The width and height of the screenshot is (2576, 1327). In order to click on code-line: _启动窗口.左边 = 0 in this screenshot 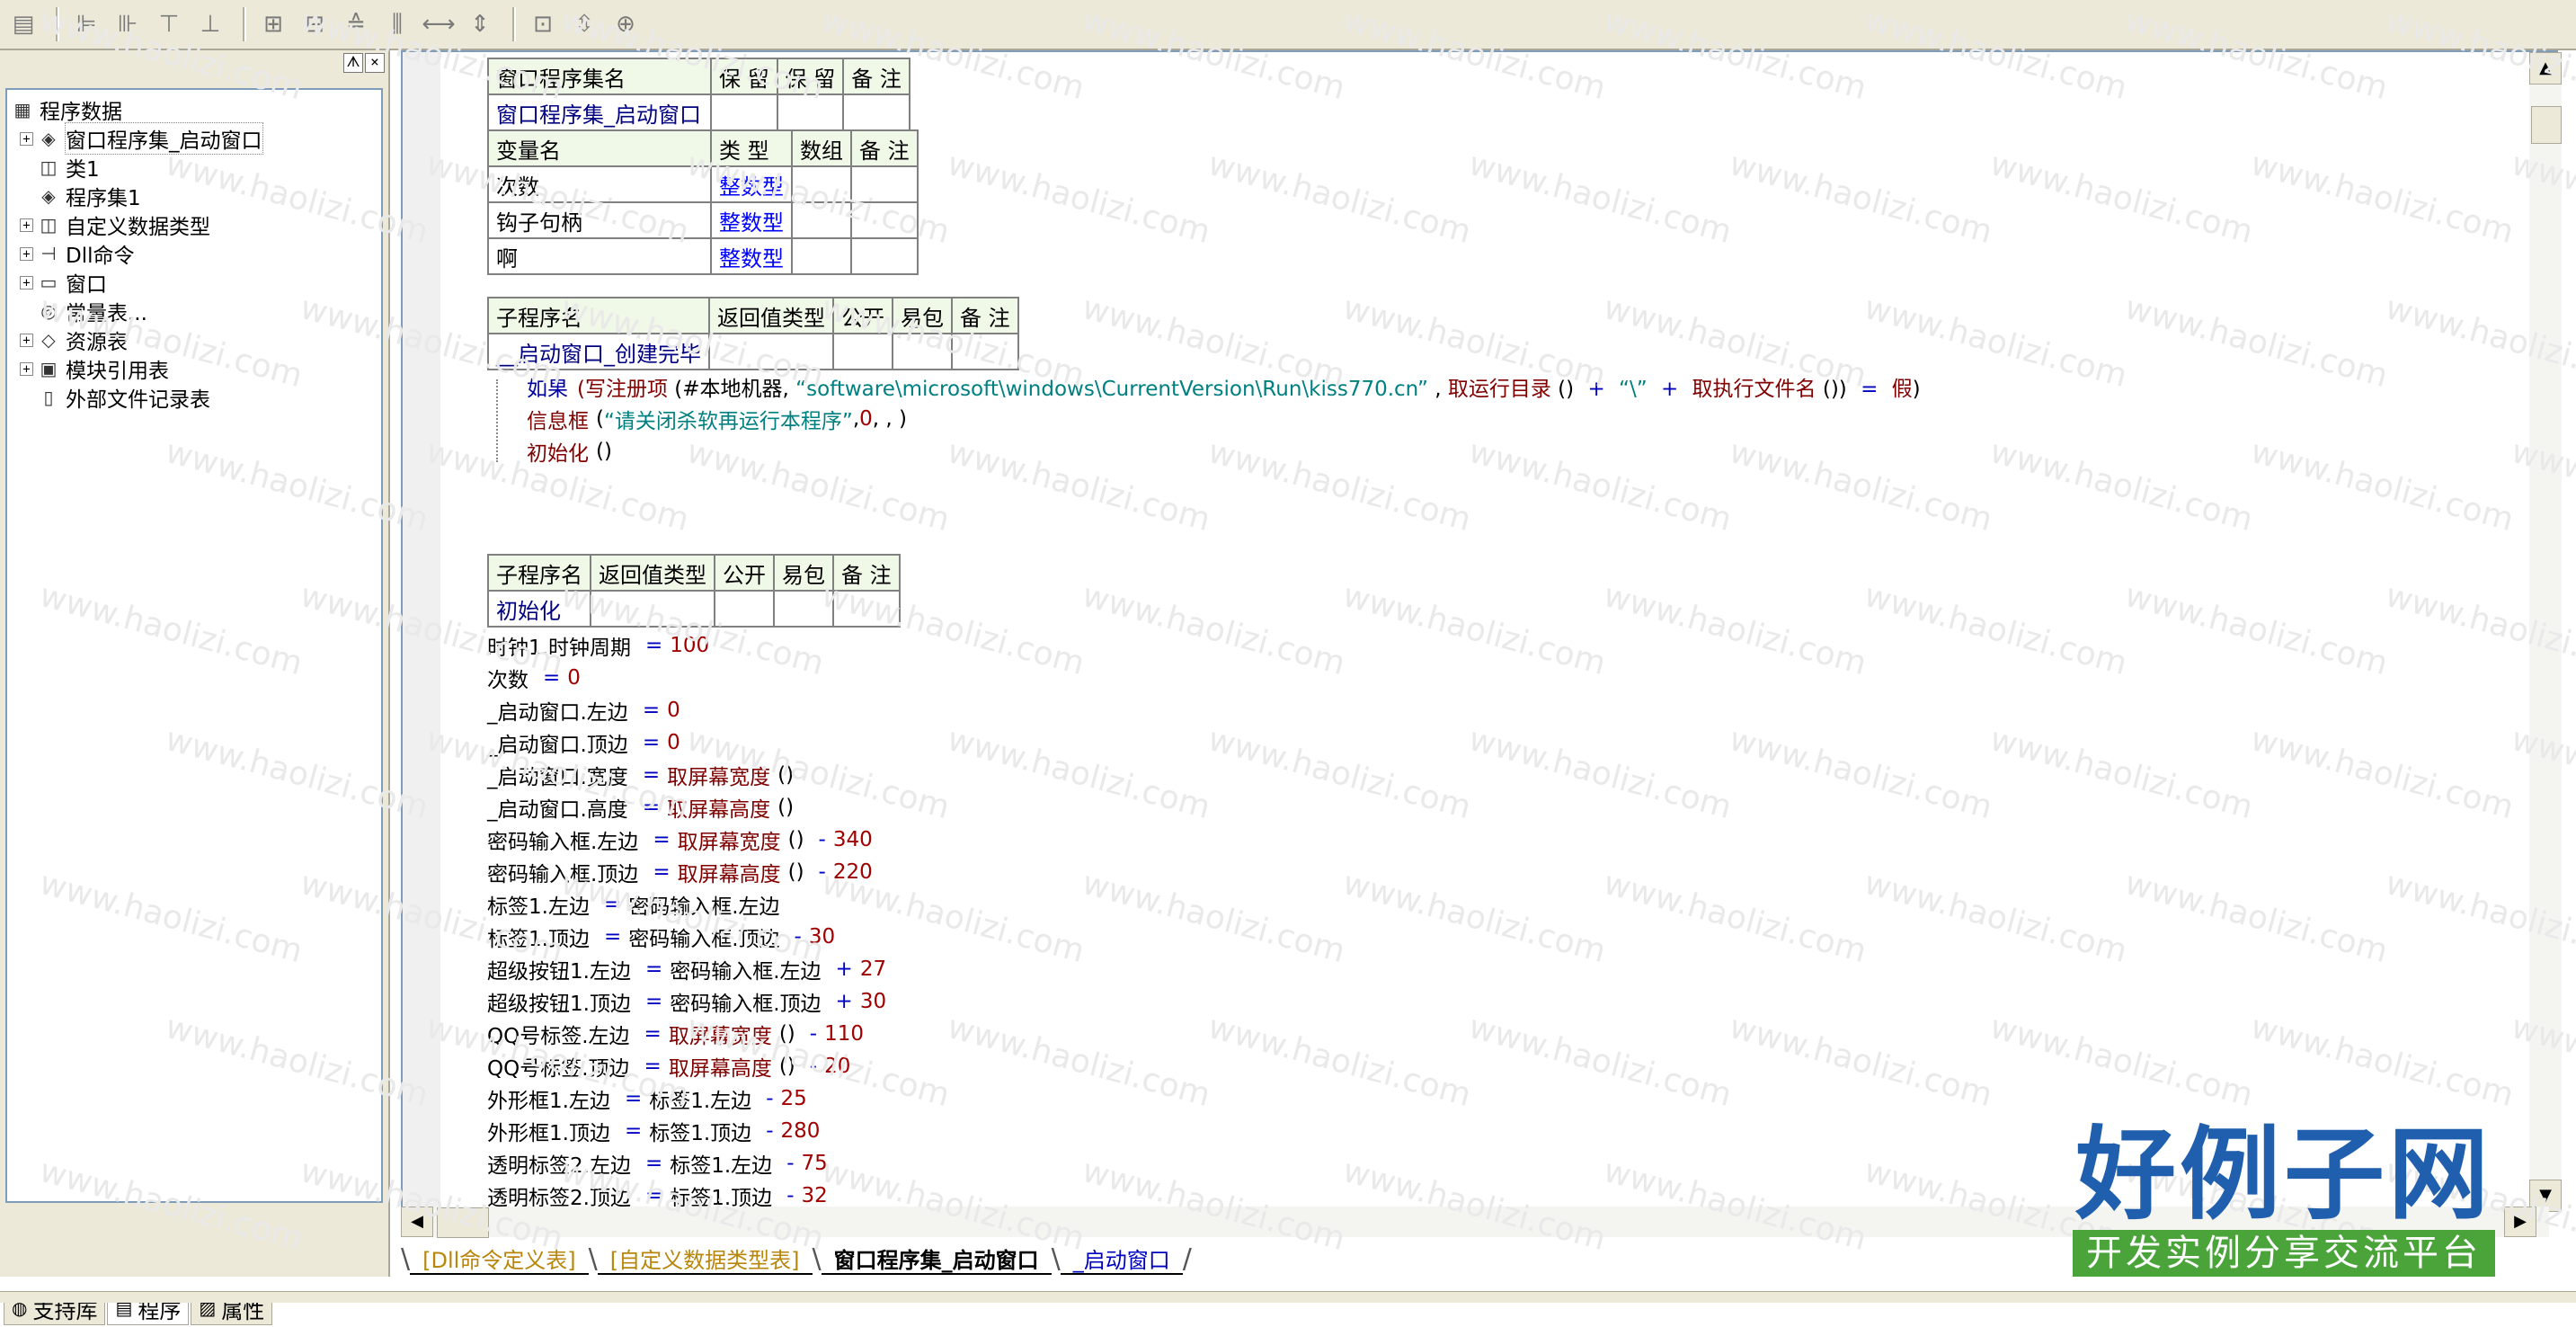, I will do `click(1204, 710)`.